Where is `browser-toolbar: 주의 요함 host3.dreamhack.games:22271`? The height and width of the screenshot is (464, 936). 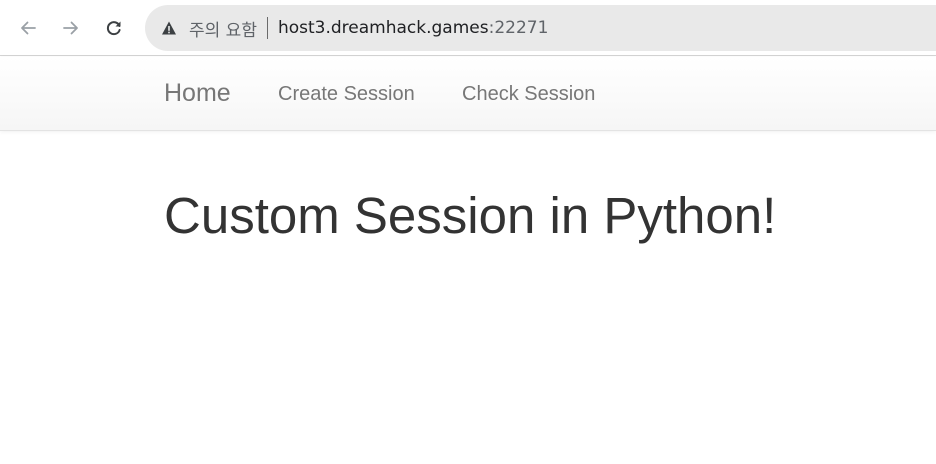 browser-toolbar: 주의 요함 host3.dreamhack.games:22271 is located at coordinates (468, 28).